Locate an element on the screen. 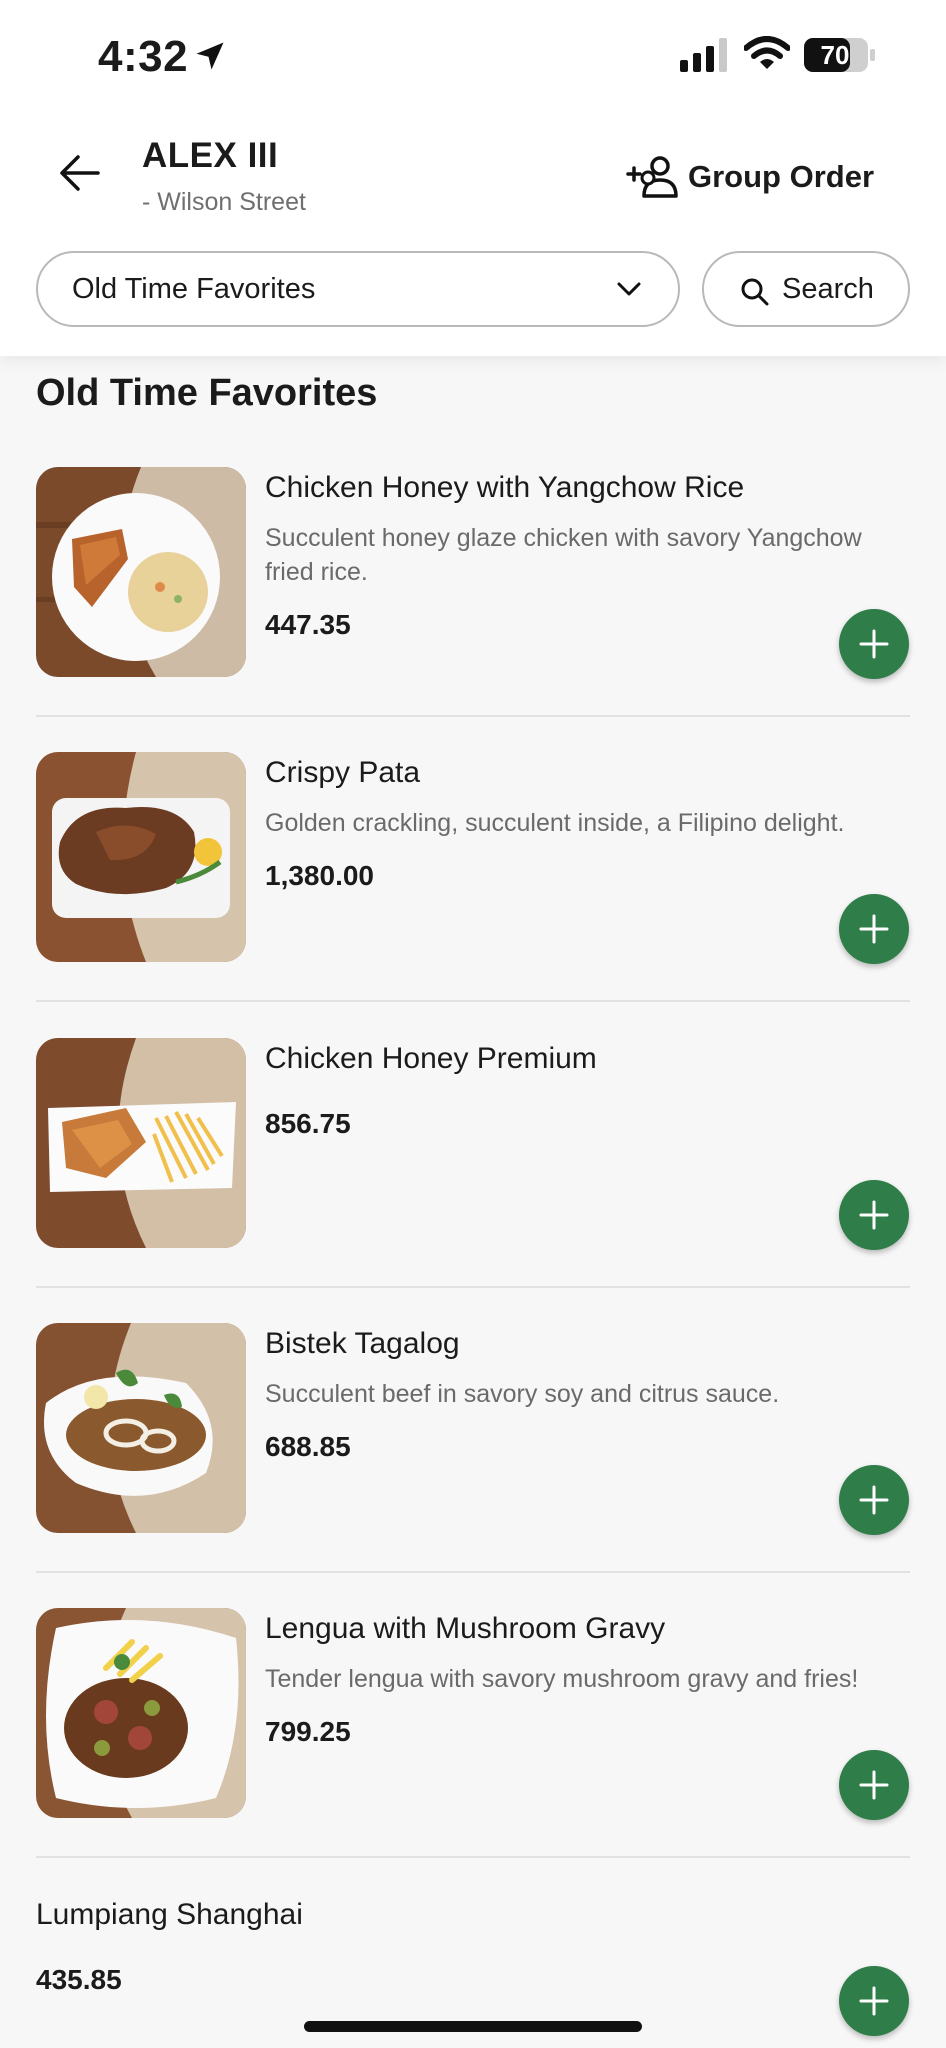  section-title: Old Time Favorites is located at coordinates (207, 393).